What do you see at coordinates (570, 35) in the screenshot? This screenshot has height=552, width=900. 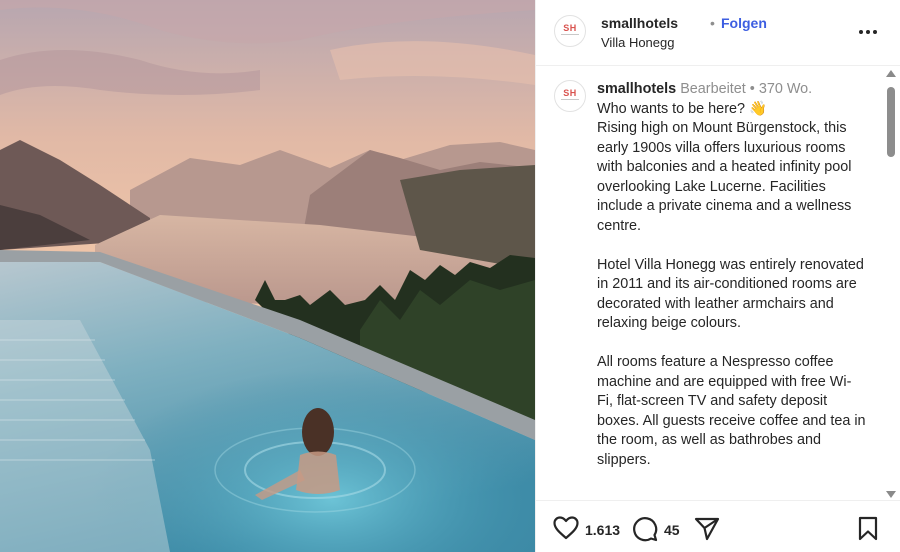 I see `avatar-tagline-line` at bounding box center [570, 35].